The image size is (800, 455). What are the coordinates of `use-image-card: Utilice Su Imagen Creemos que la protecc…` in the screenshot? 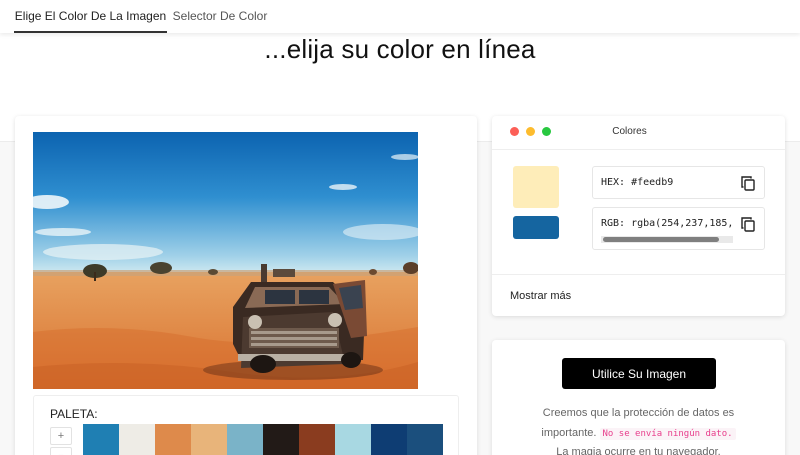 It's located at (638, 397).